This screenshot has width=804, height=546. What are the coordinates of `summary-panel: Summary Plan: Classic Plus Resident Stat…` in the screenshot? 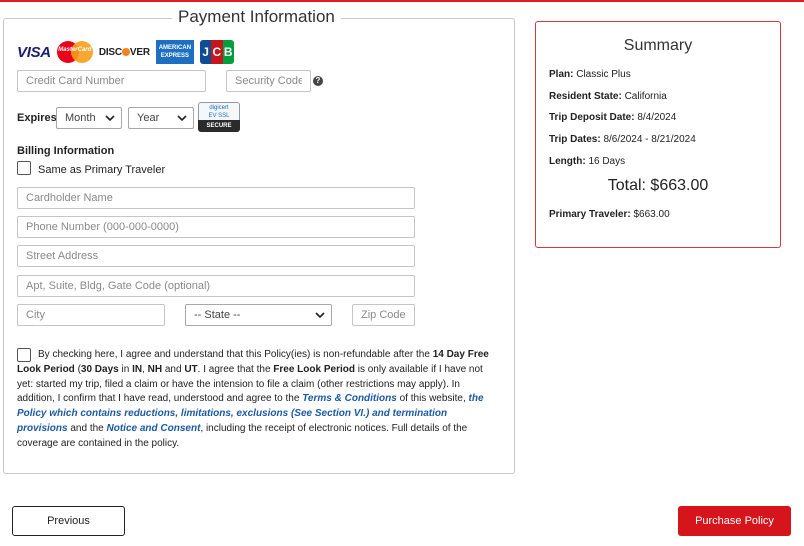 It's located at (658, 134).